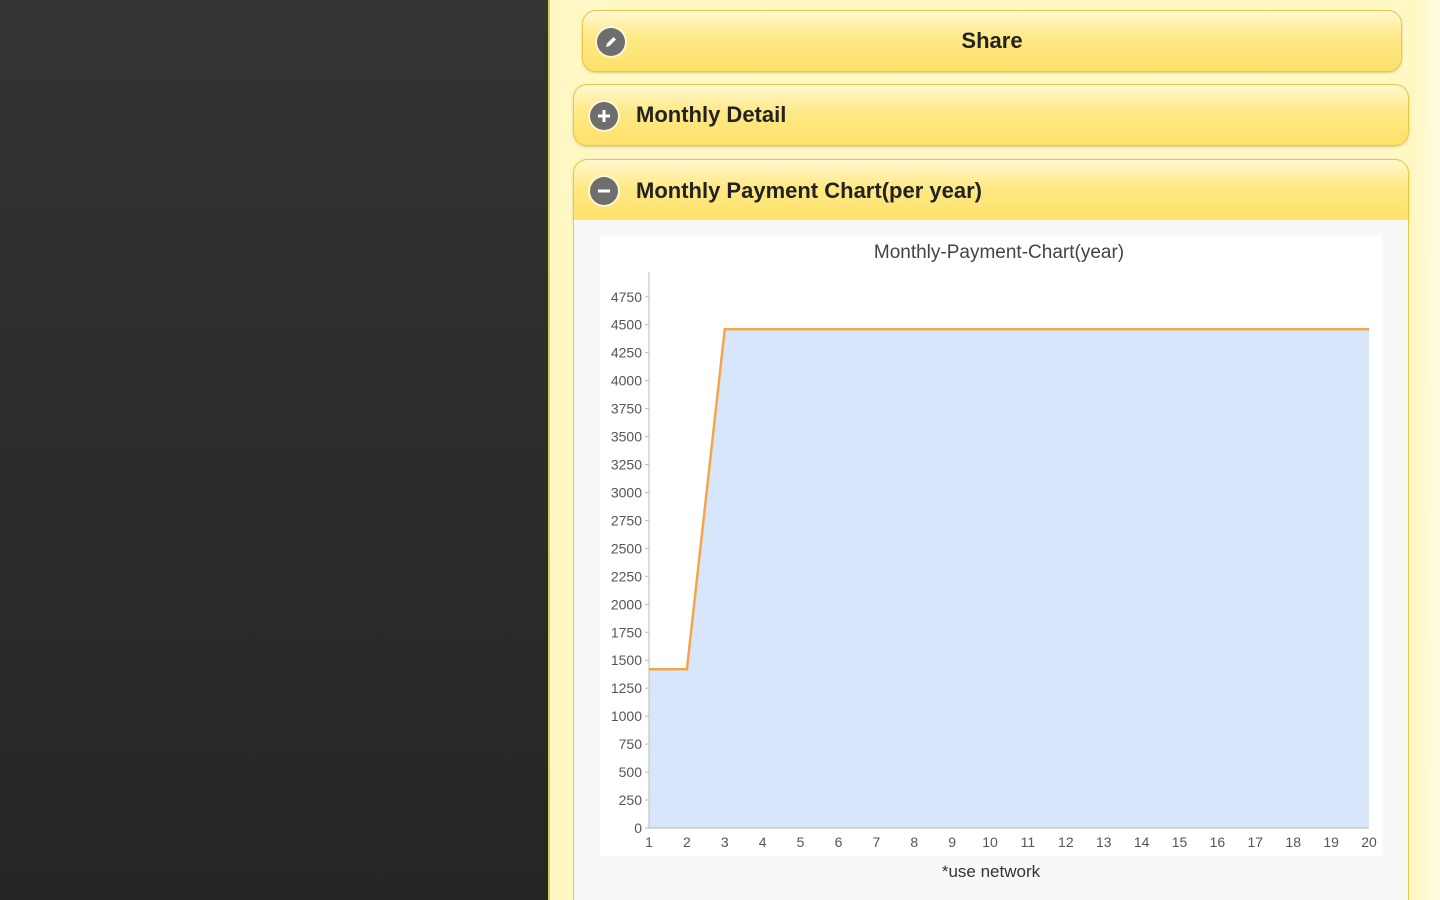  I want to click on x-tick-label: 14, so click(1142, 842).